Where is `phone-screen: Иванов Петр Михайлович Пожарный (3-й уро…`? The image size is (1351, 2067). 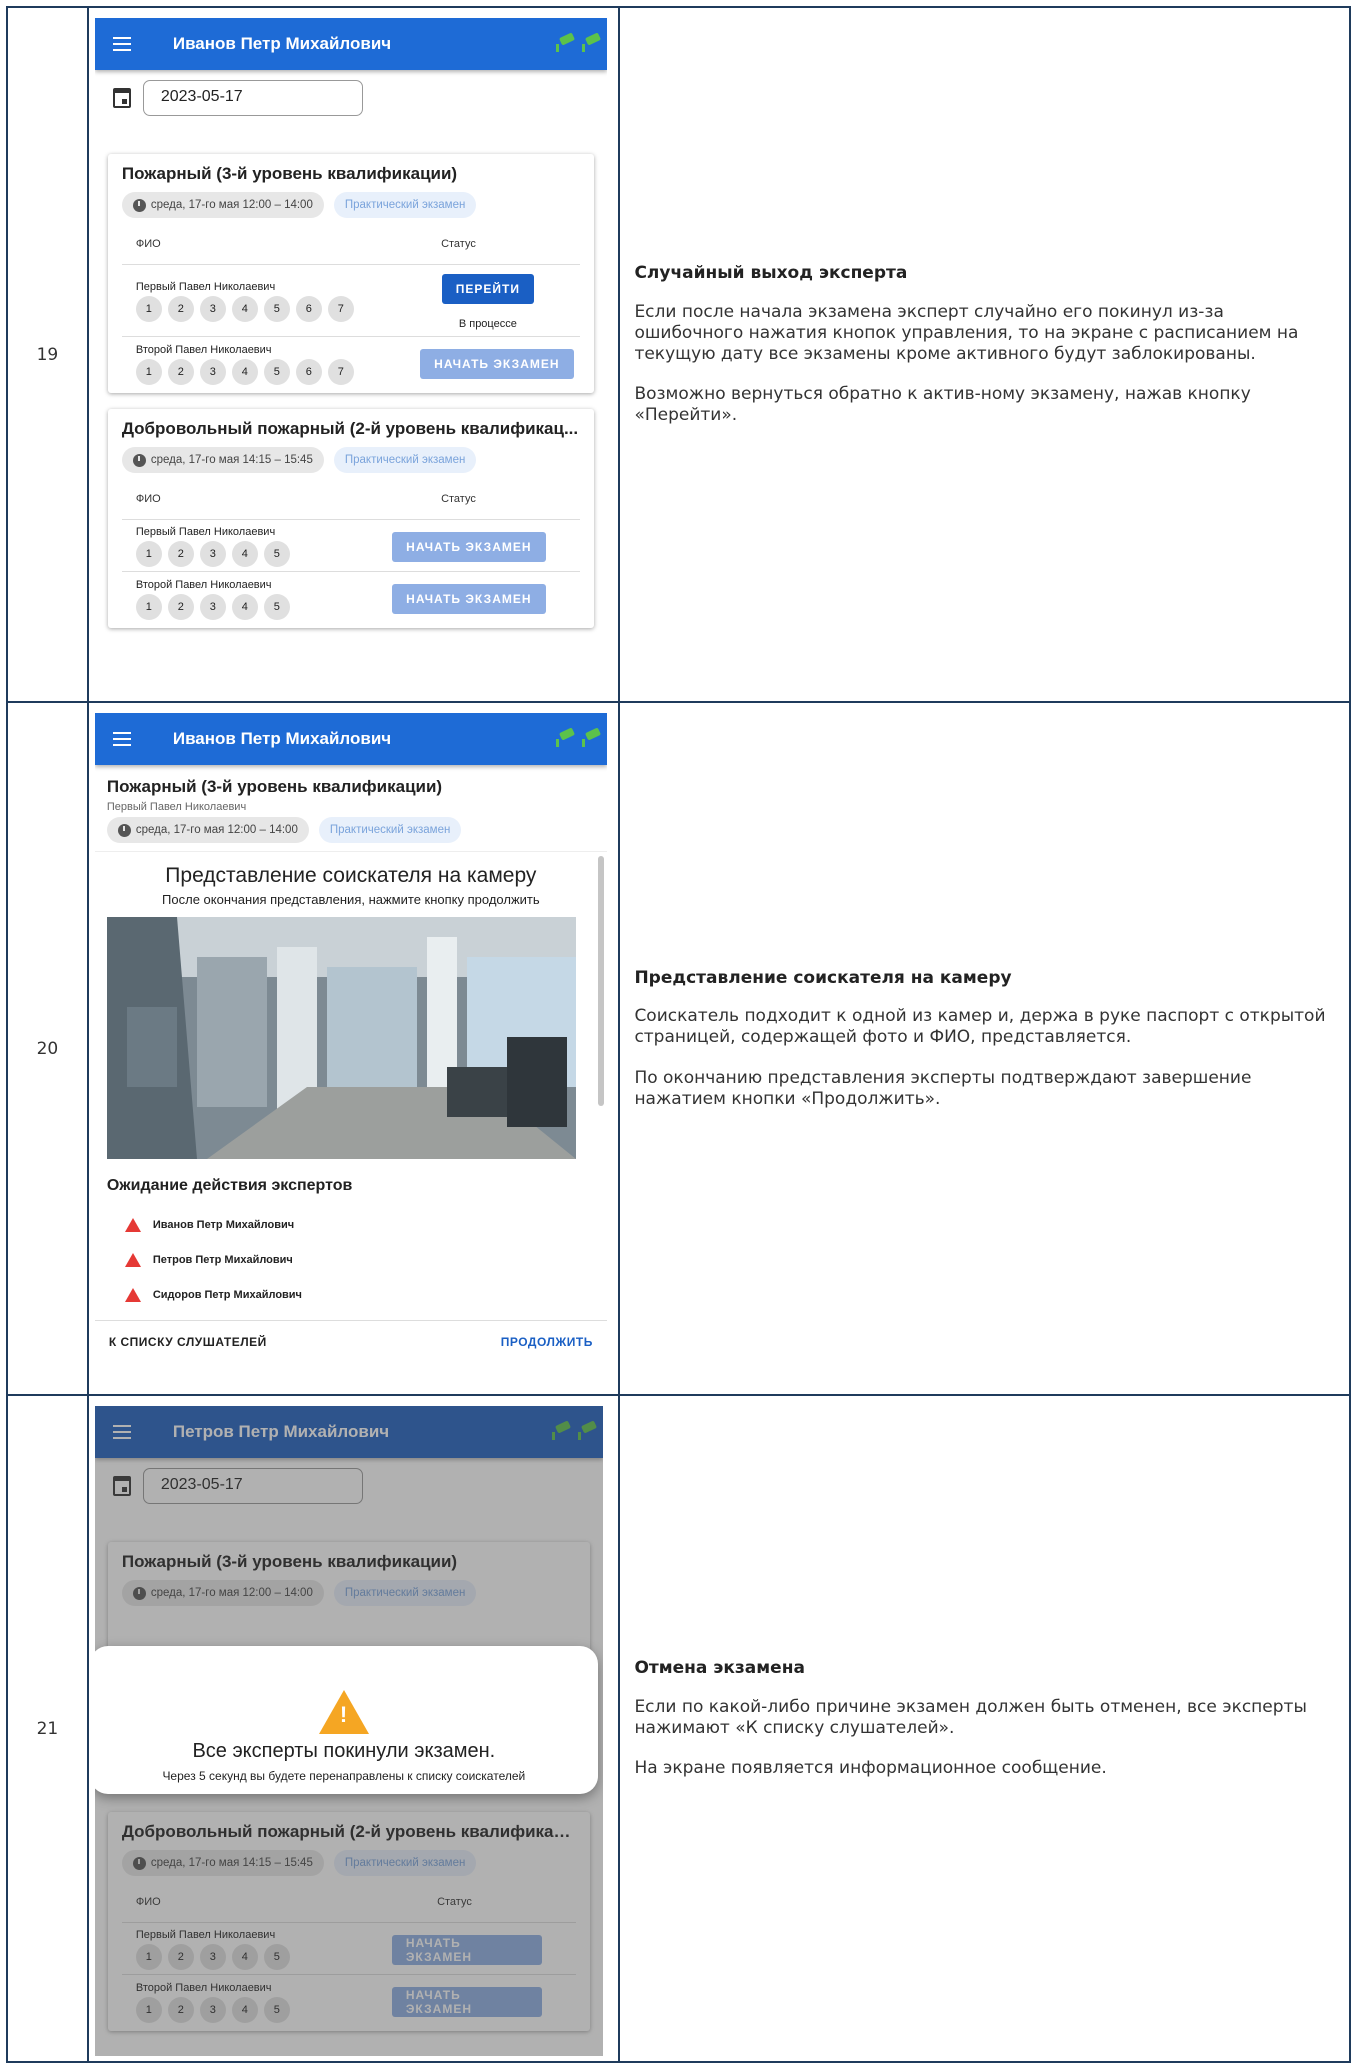
phone-screen: Иванов Петр Михайлович Пожарный (3-й уро… is located at coordinates (350, 1051).